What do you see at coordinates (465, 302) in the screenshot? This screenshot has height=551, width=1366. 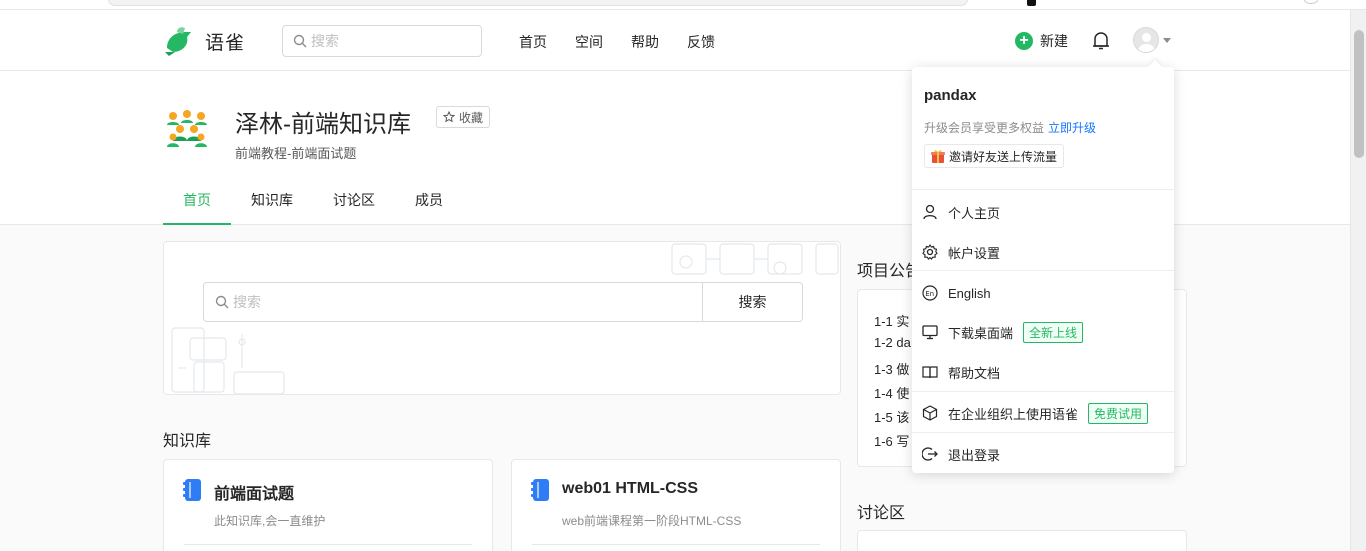 I see `main-search-input` at bounding box center [465, 302].